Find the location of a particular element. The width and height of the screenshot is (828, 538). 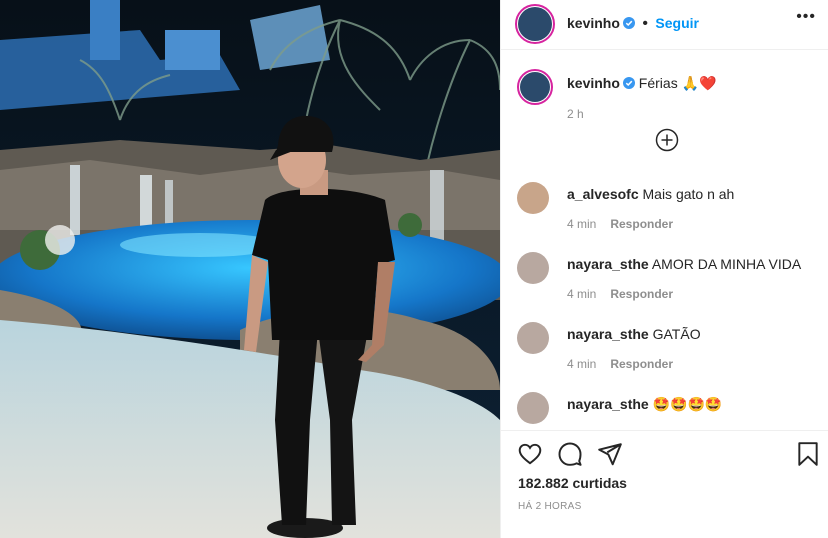

post-header: kevinho • Seguir ••• is located at coordinates (664, 25).